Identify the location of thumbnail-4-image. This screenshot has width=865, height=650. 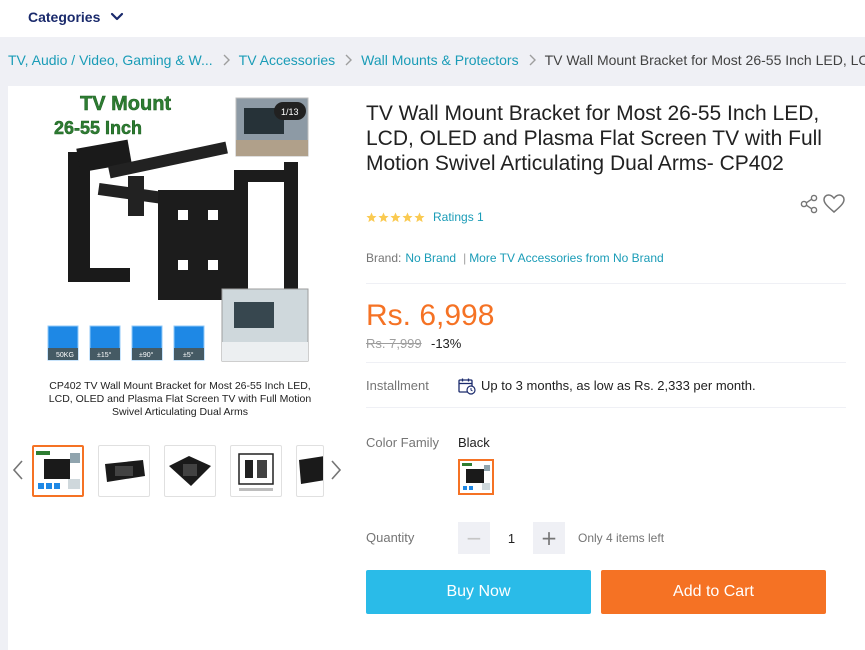
(256, 472).